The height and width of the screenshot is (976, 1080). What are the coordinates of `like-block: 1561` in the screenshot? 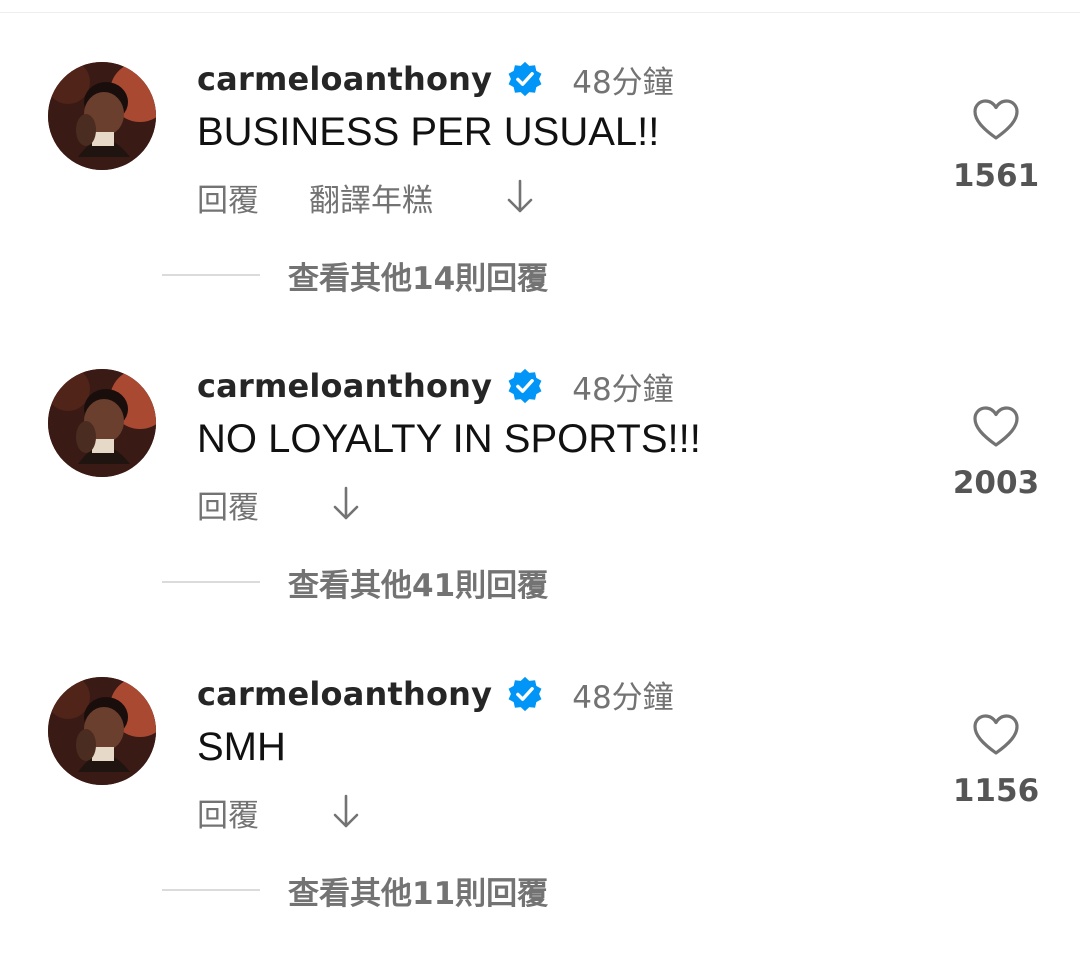 It's located at (996, 146).